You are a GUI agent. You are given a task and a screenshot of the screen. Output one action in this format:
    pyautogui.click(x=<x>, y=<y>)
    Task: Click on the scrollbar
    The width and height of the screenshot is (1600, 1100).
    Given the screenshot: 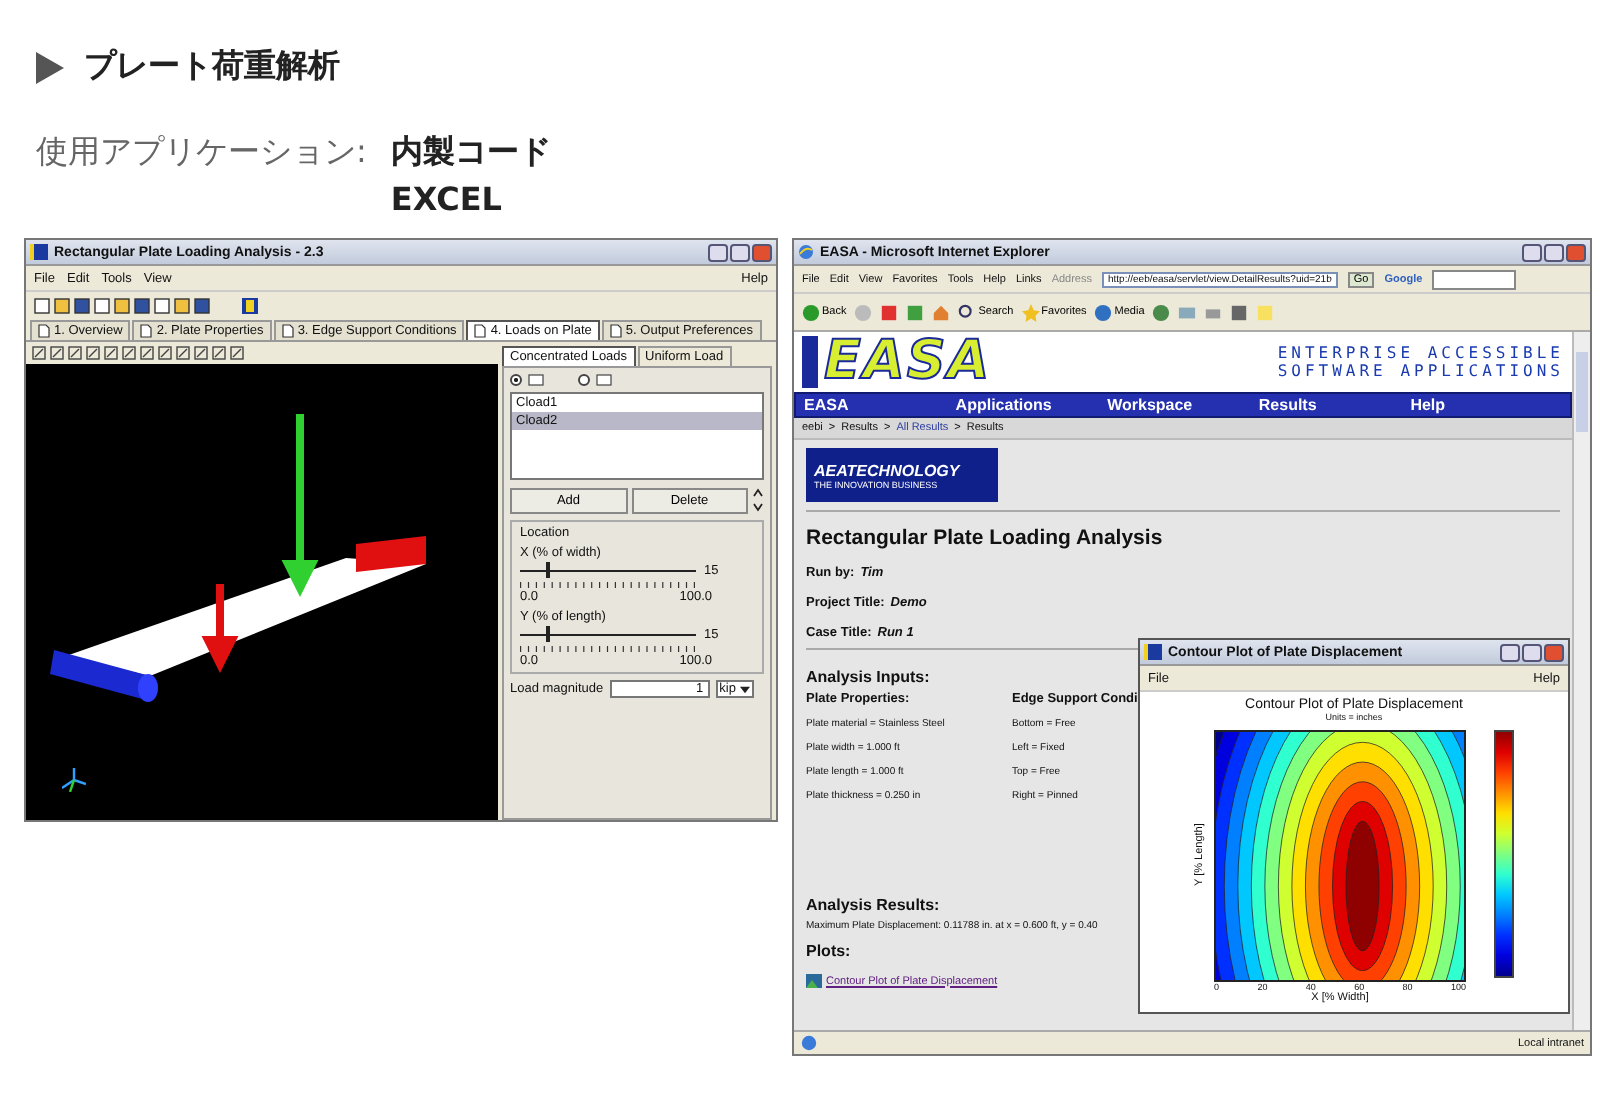 What is the action you would take?
    pyautogui.click(x=1581, y=681)
    